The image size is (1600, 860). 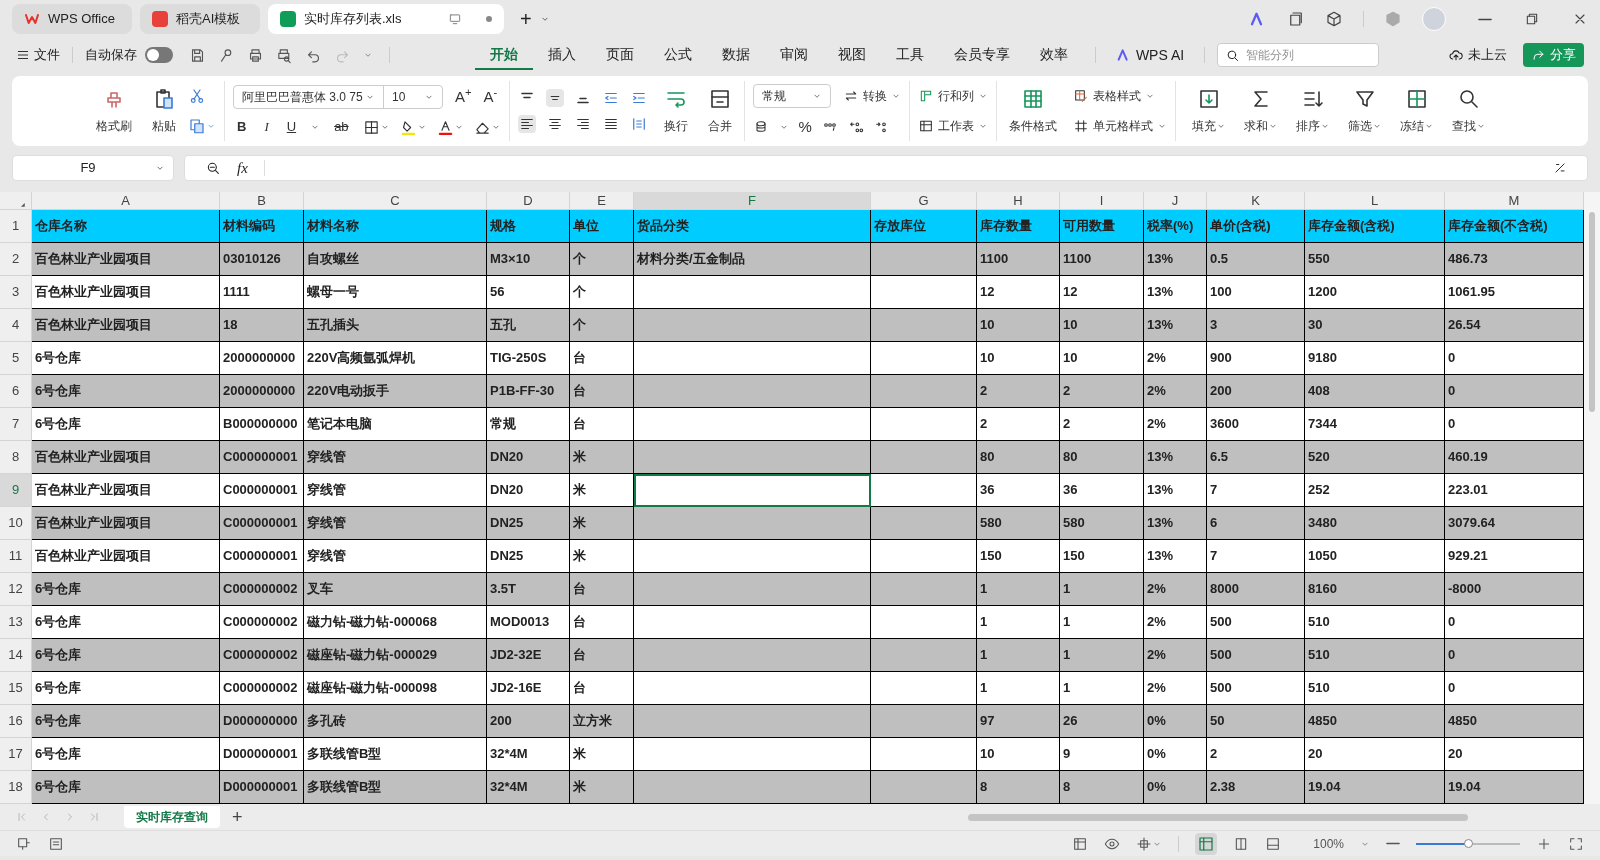 I want to click on table-style-button: 表格样式, so click(x=1119, y=96).